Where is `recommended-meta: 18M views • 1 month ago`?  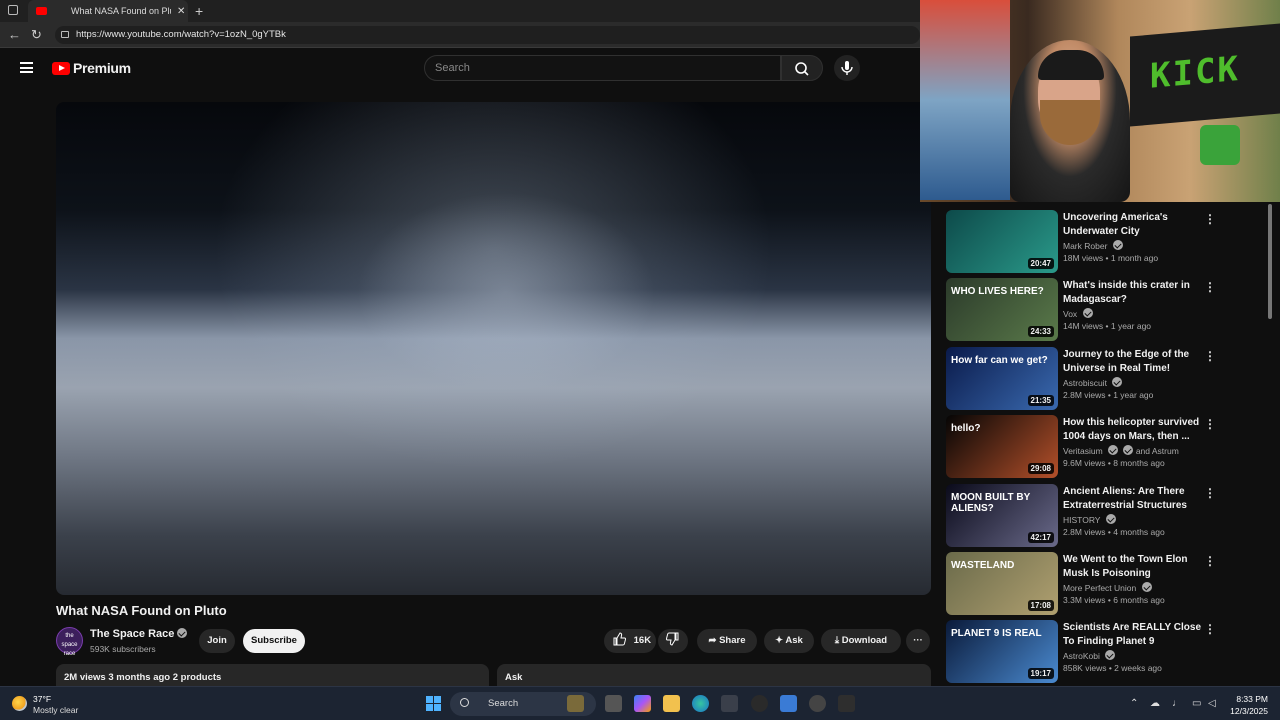
recommended-meta: 18M views • 1 month ago is located at coordinates (1111, 258).